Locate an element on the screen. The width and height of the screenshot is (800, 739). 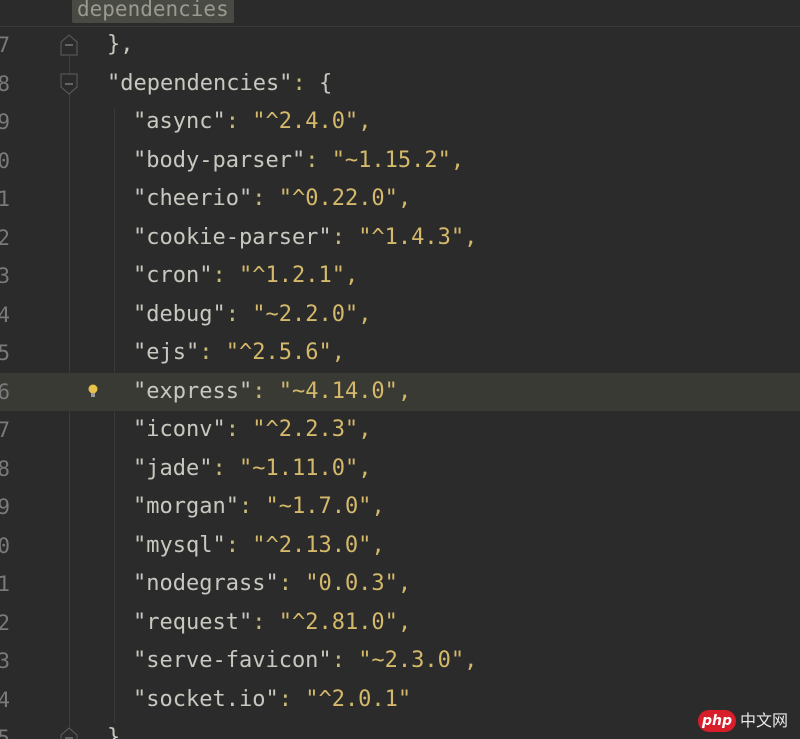
code-text: "body-parser": "~1.15.2", is located at coordinates (298, 161).